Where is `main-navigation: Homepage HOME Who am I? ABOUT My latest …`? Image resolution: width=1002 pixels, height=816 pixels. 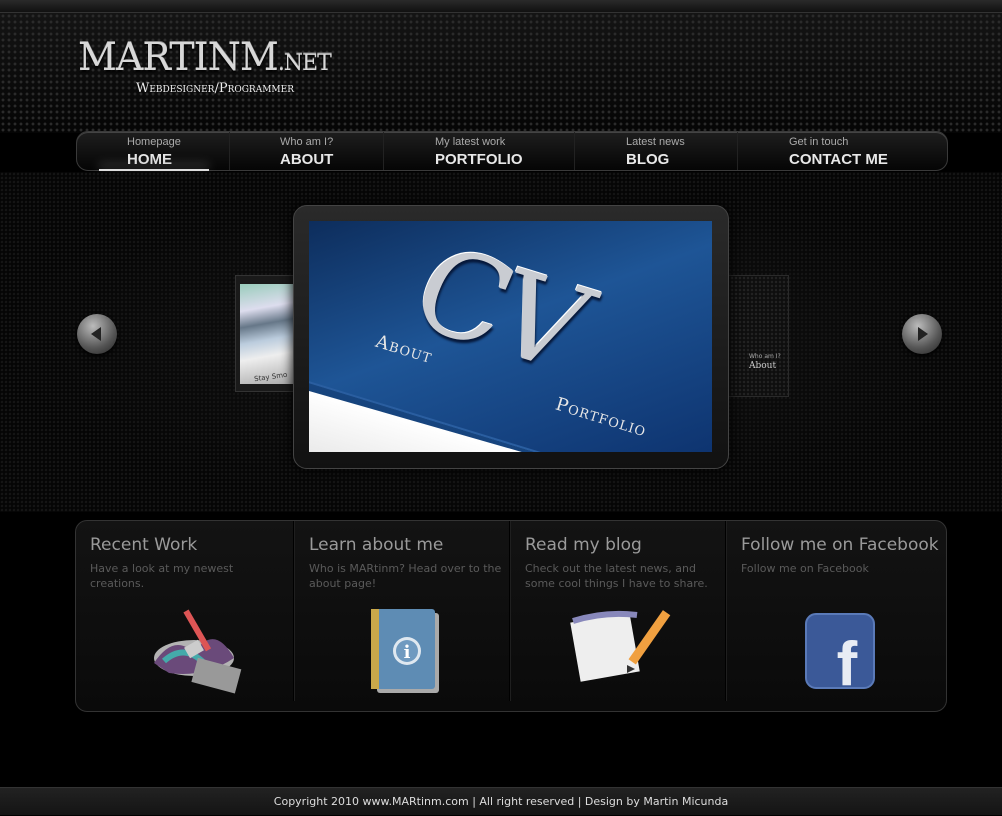 main-navigation: Homepage HOME Who am I? ABOUT My latest … is located at coordinates (512, 151).